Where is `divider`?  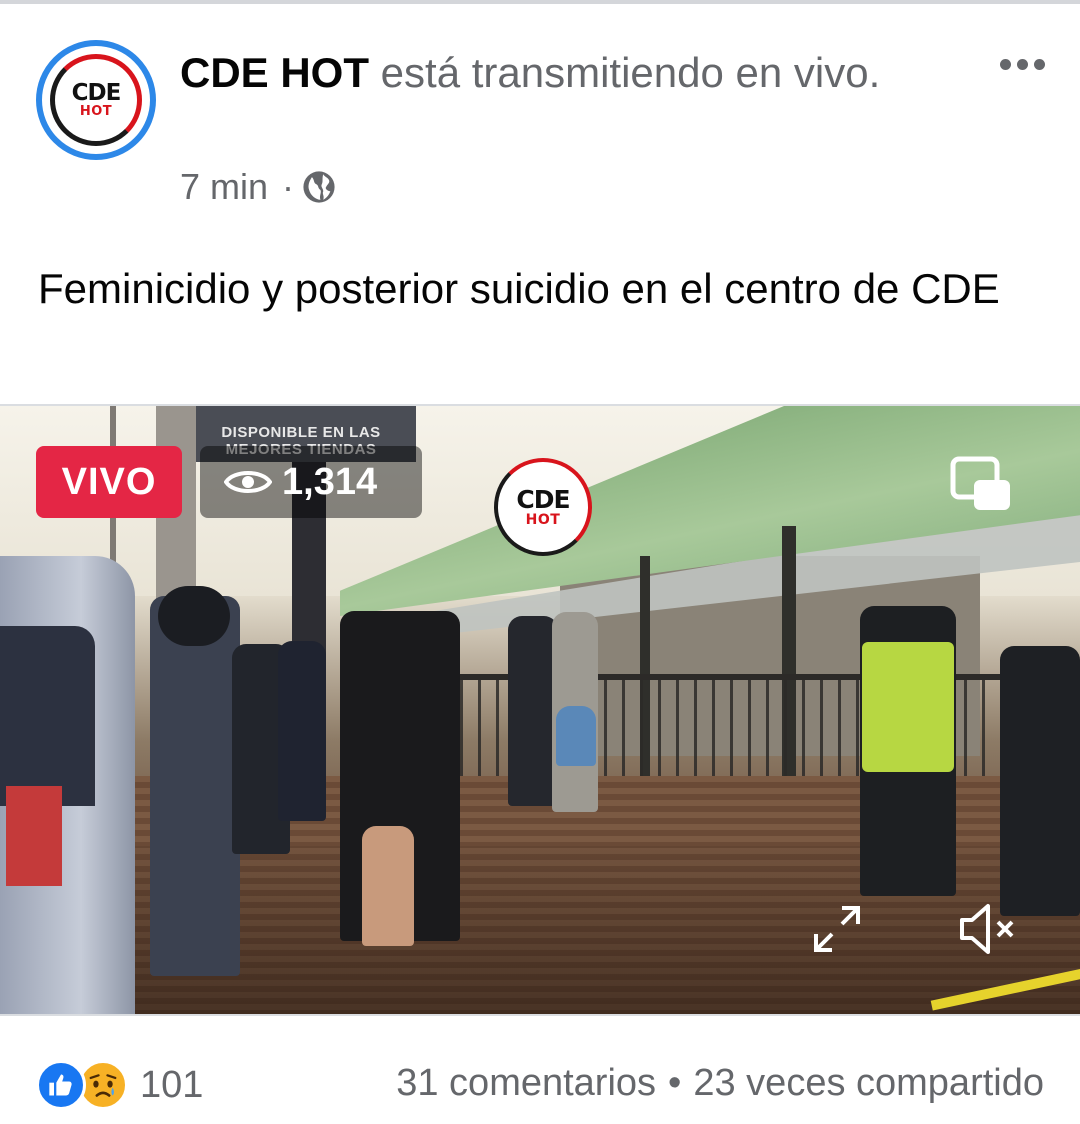 divider is located at coordinates (540, 1015).